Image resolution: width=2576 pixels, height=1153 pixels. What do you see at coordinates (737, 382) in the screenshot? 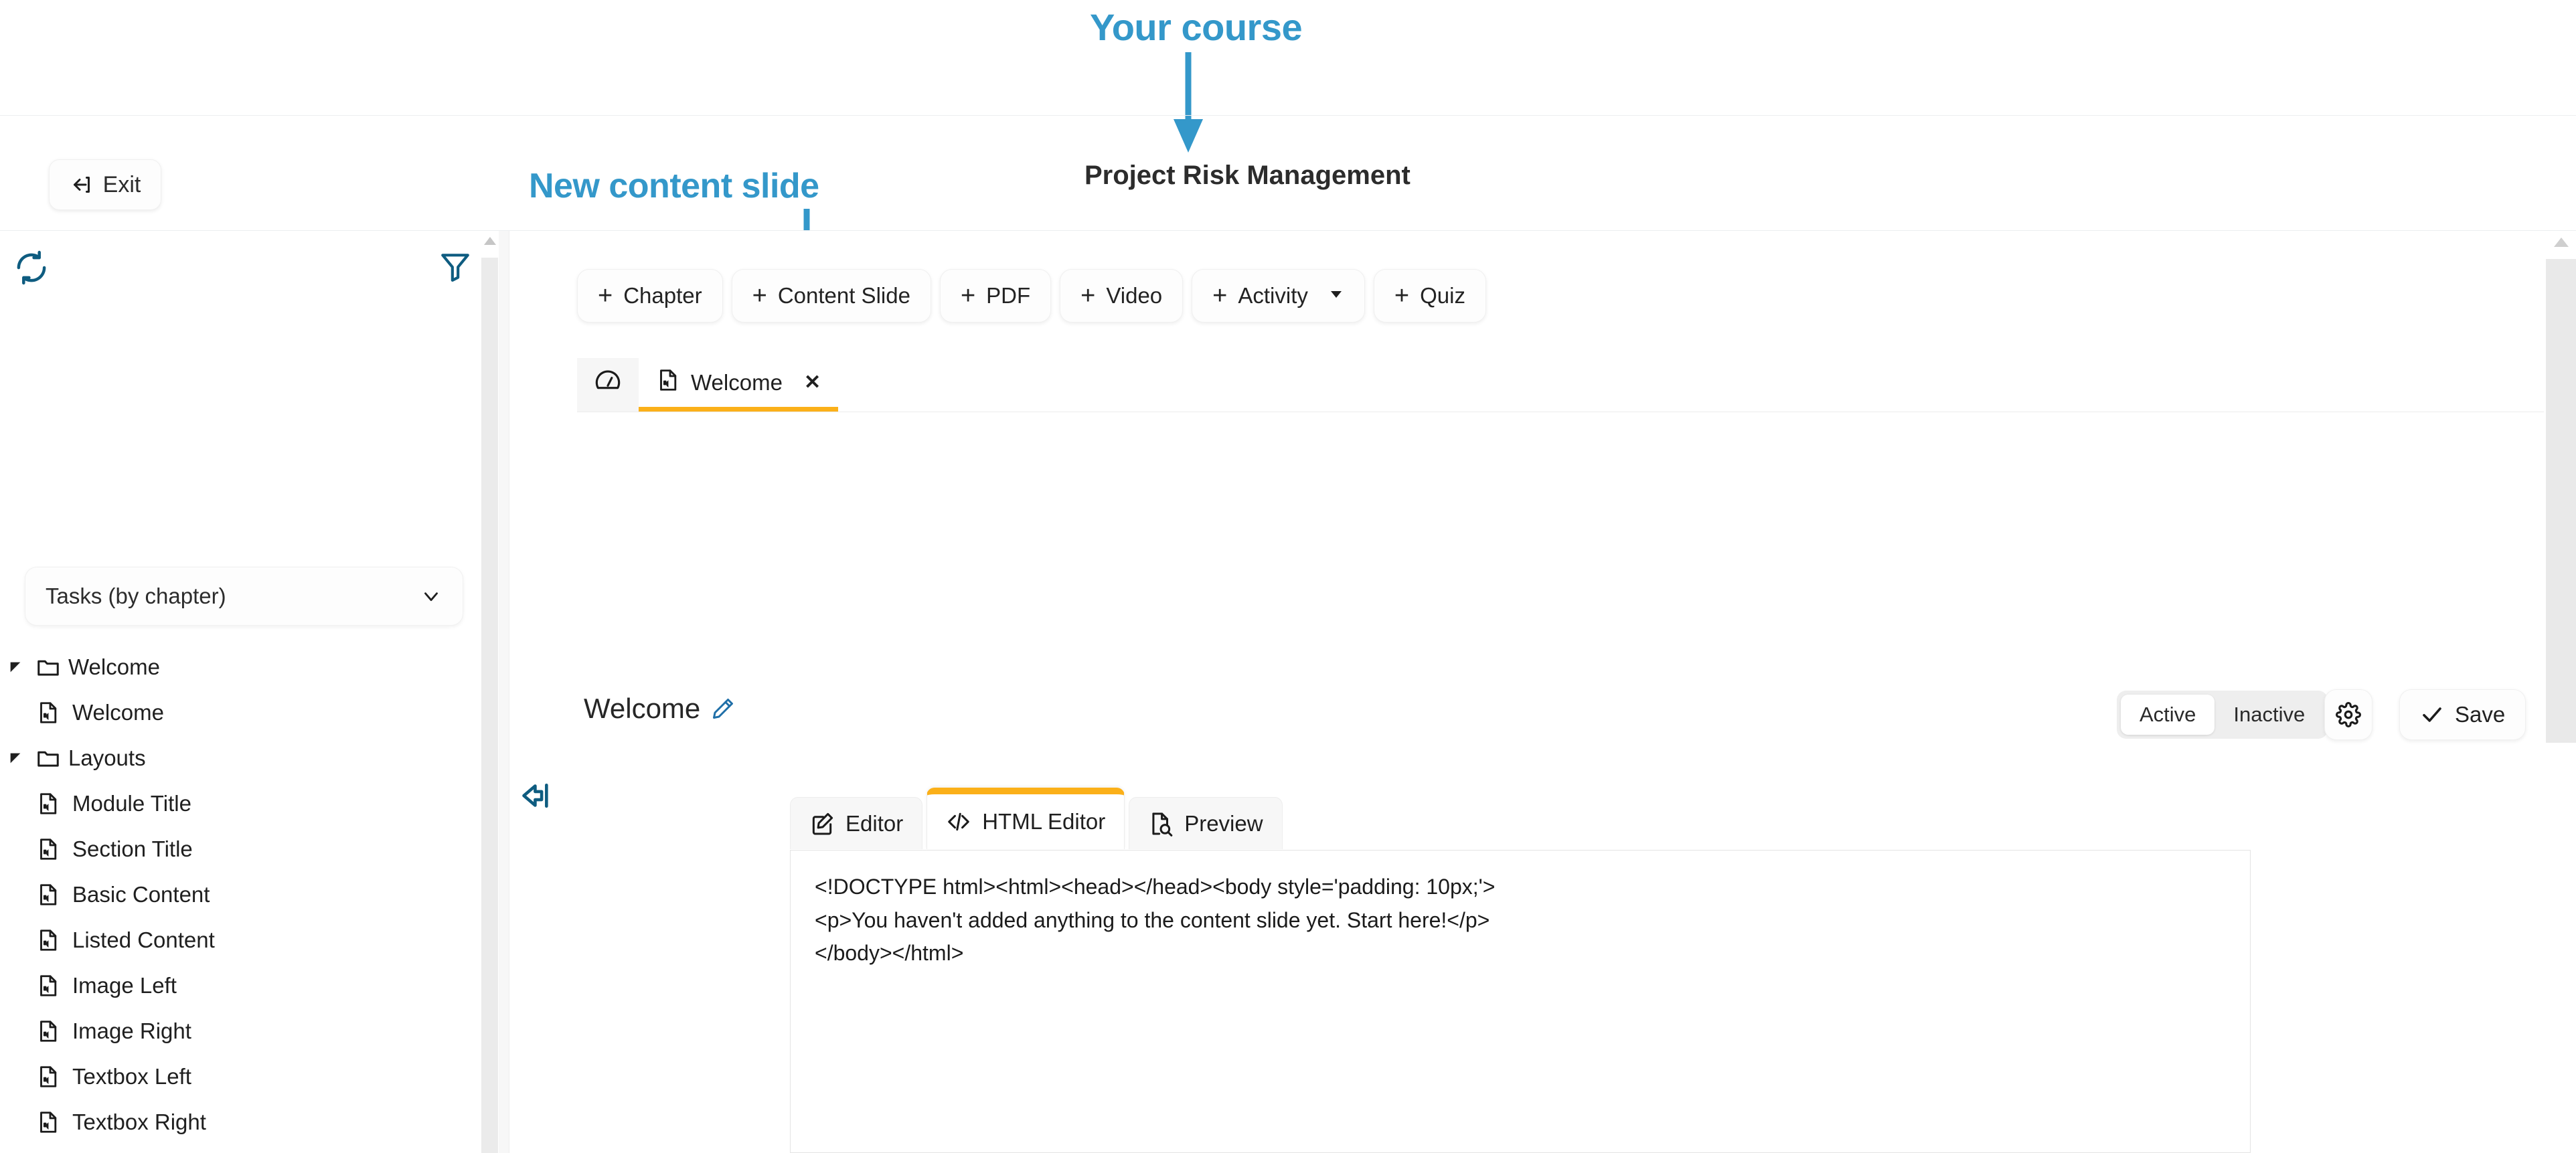
I see `content-tab-label: Welcome` at bounding box center [737, 382].